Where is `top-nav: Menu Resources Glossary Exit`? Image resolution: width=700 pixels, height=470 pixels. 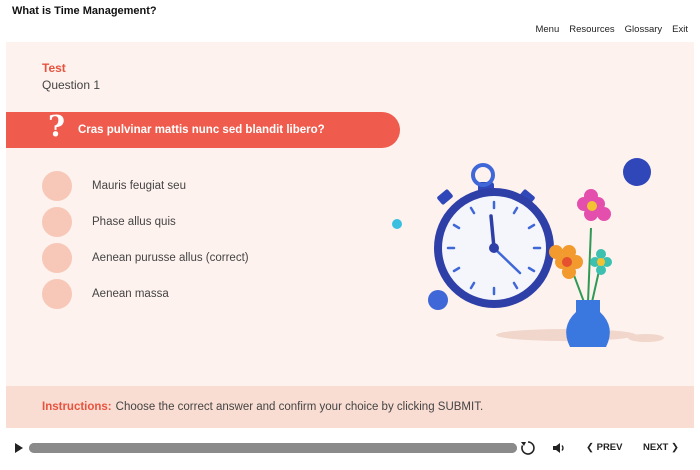 top-nav: Menu Resources Glossary Exit is located at coordinates (611, 29).